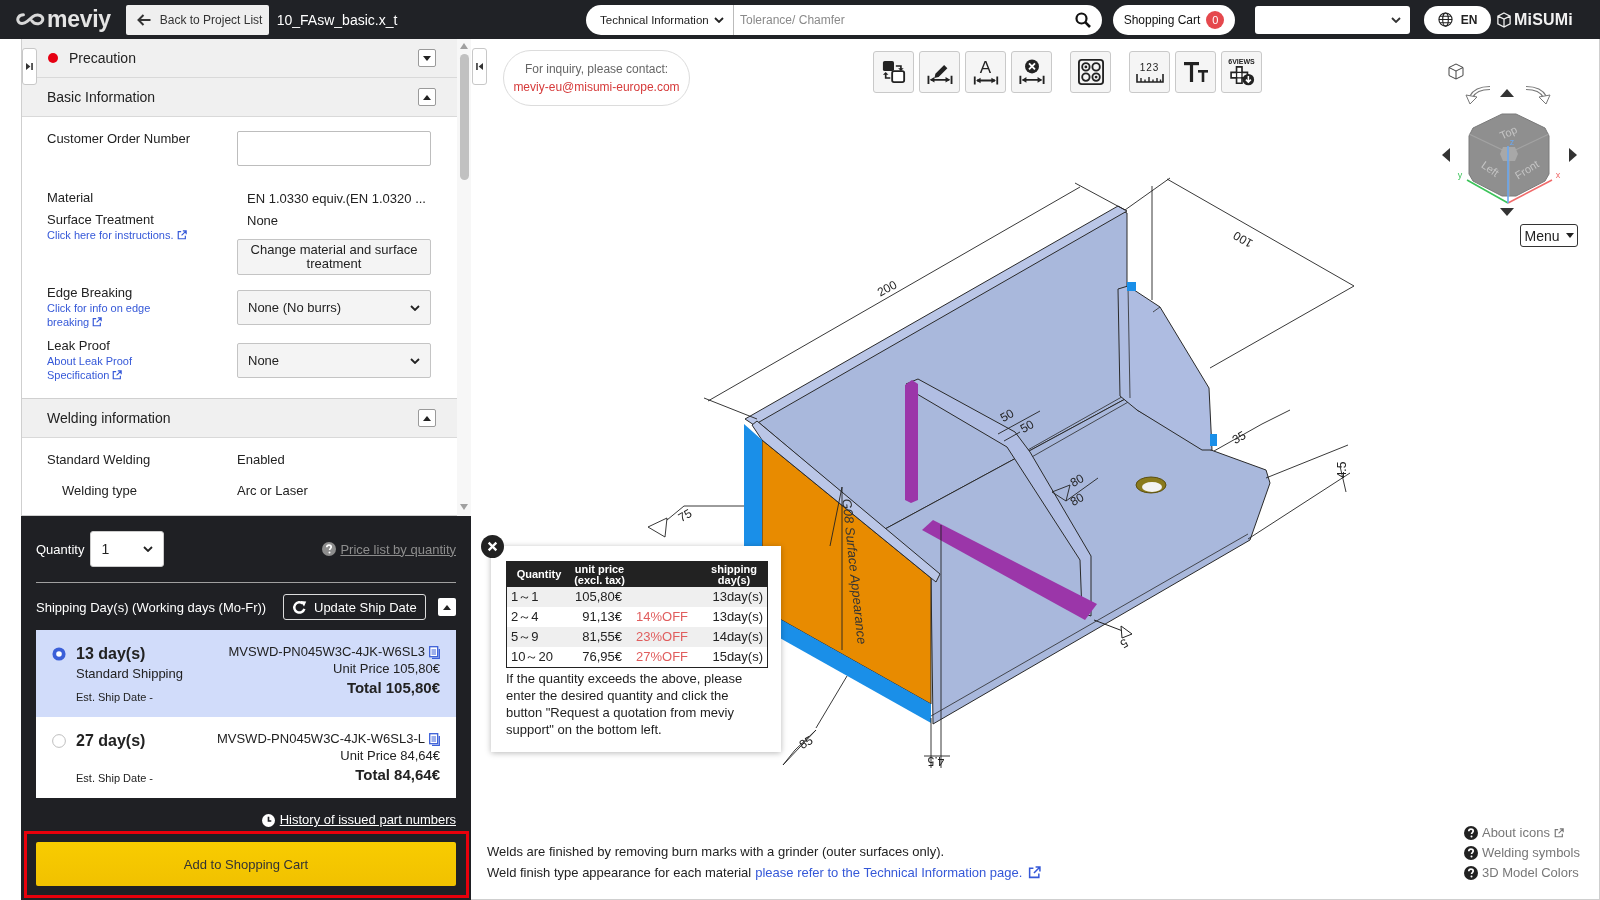 Image resolution: width=1600 pixels, height=900 pixels. I want to click on price-list-link: Price list by quantity, so click(389, 549).